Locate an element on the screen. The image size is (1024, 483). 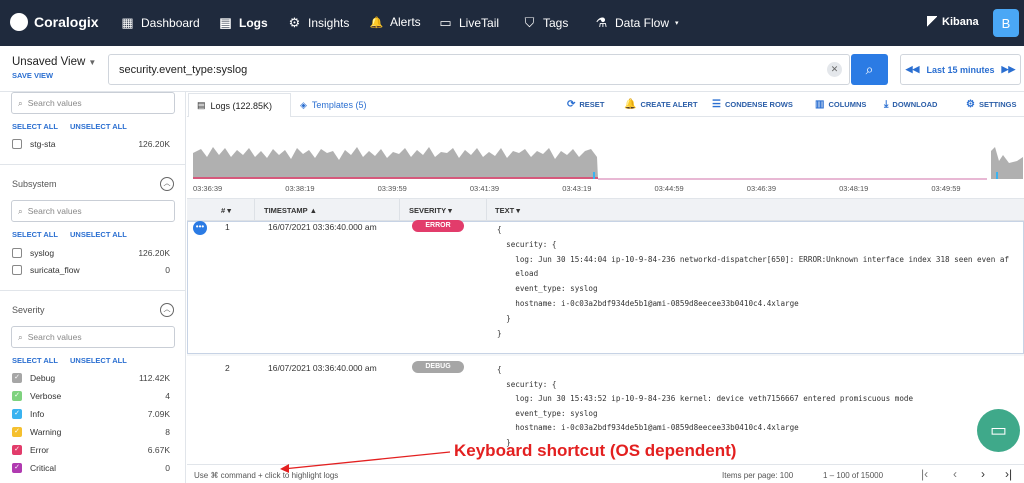
annotation-arrow is located at coordinates (365, 462).